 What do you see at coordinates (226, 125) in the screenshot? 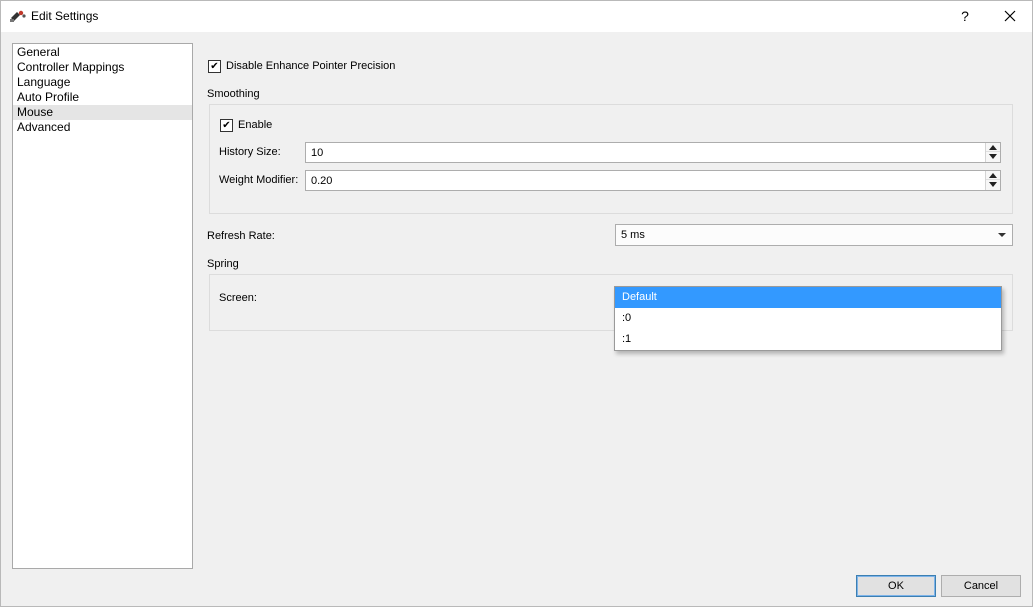
I see `smoothing-enable-checkbox` at bounding box center [226, 125].